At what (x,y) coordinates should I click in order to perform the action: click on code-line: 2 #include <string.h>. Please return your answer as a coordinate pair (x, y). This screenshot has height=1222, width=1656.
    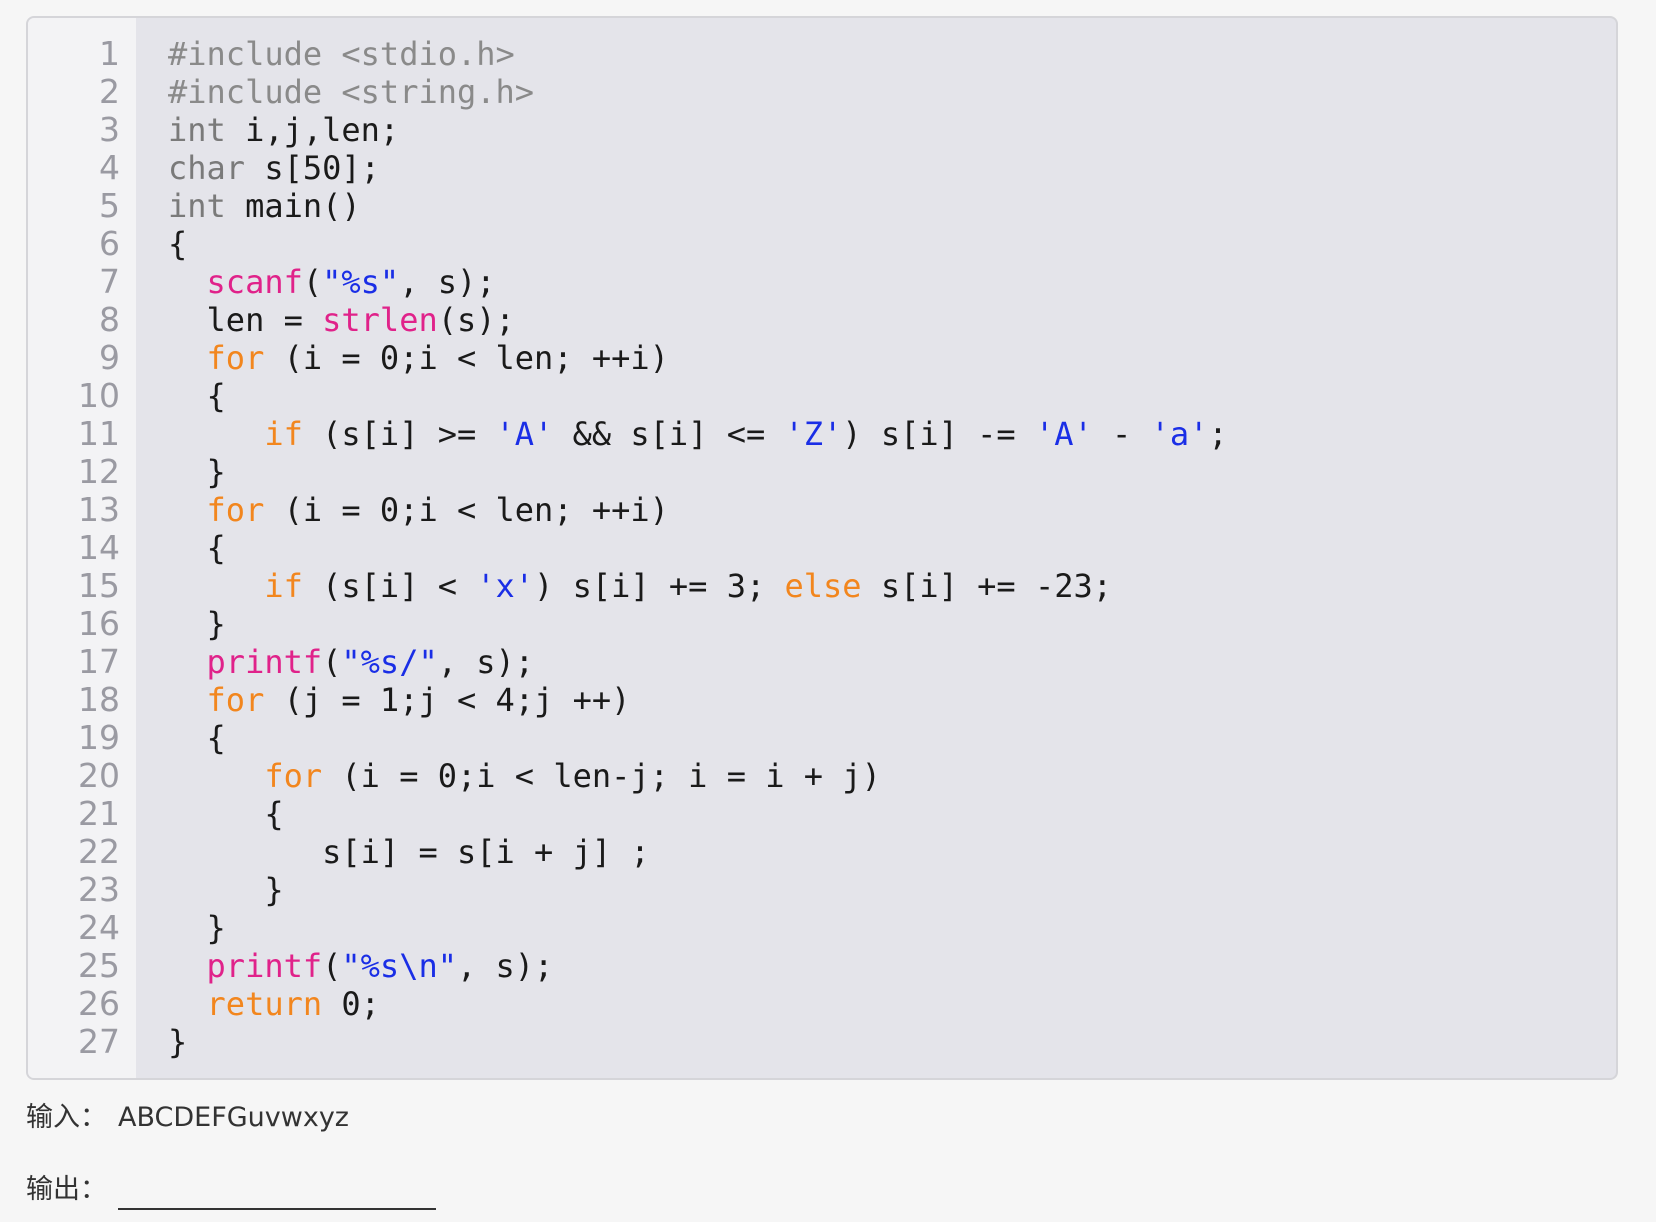
    Looking at the image, I should click on (822, 92).